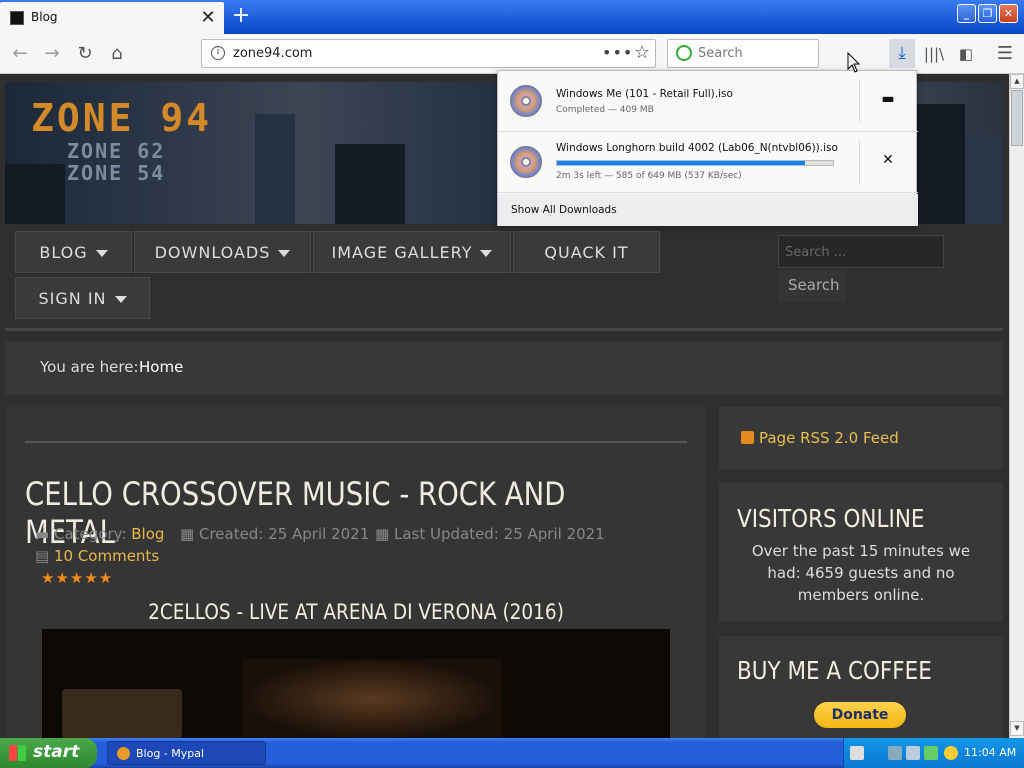  I want to click on new-tab-button: +, so click(241, 16).